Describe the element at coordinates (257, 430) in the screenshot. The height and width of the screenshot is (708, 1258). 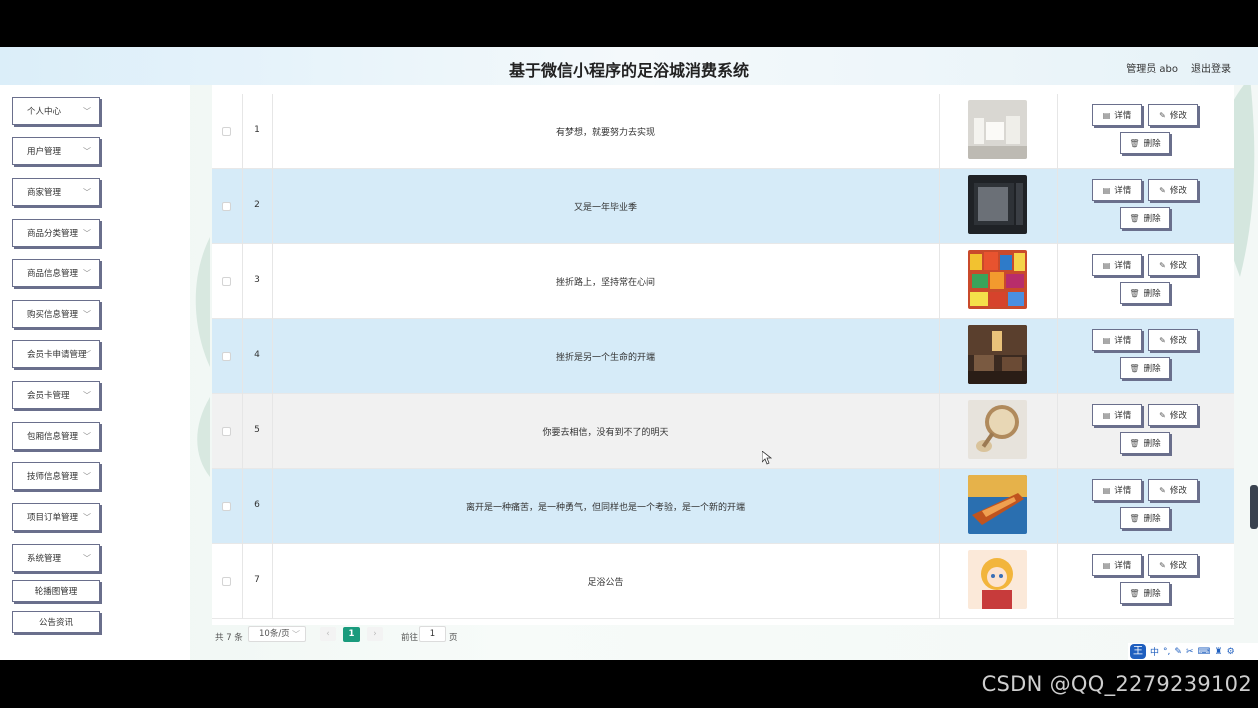
I see `row-index: 5` at that location.